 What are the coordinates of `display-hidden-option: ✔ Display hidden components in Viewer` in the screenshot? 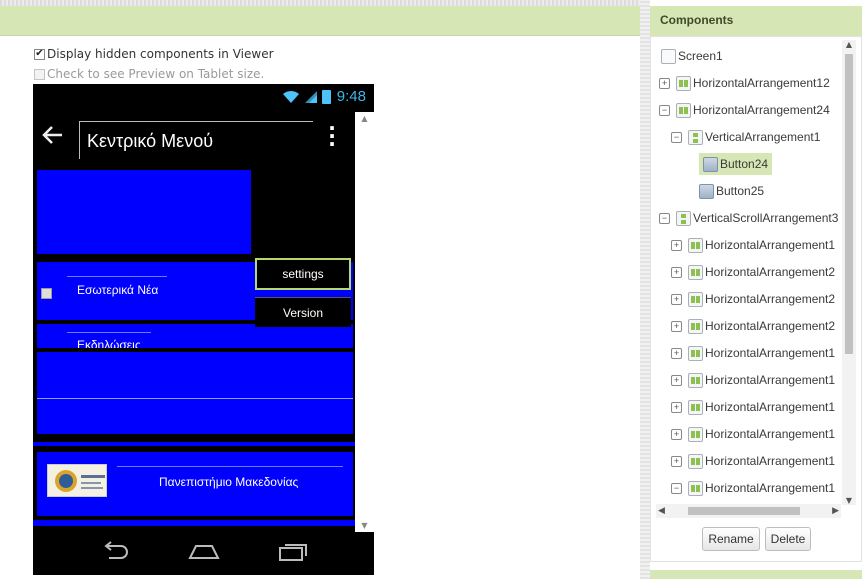 It's located at (154, 54).